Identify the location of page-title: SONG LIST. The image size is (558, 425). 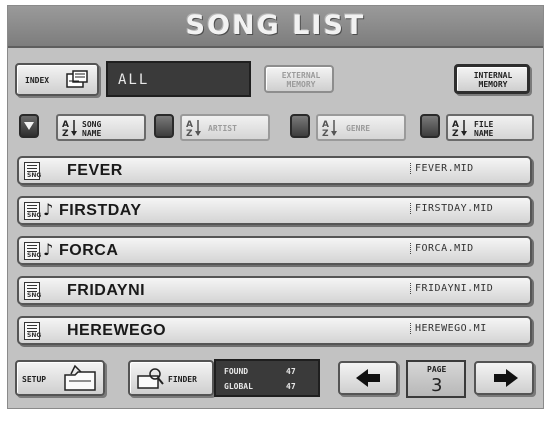
(275, 25).